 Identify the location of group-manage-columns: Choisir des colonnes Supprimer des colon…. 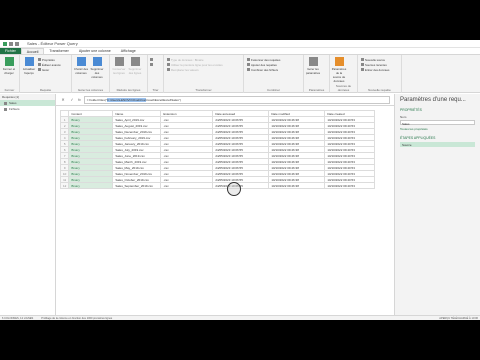
(91, 74).